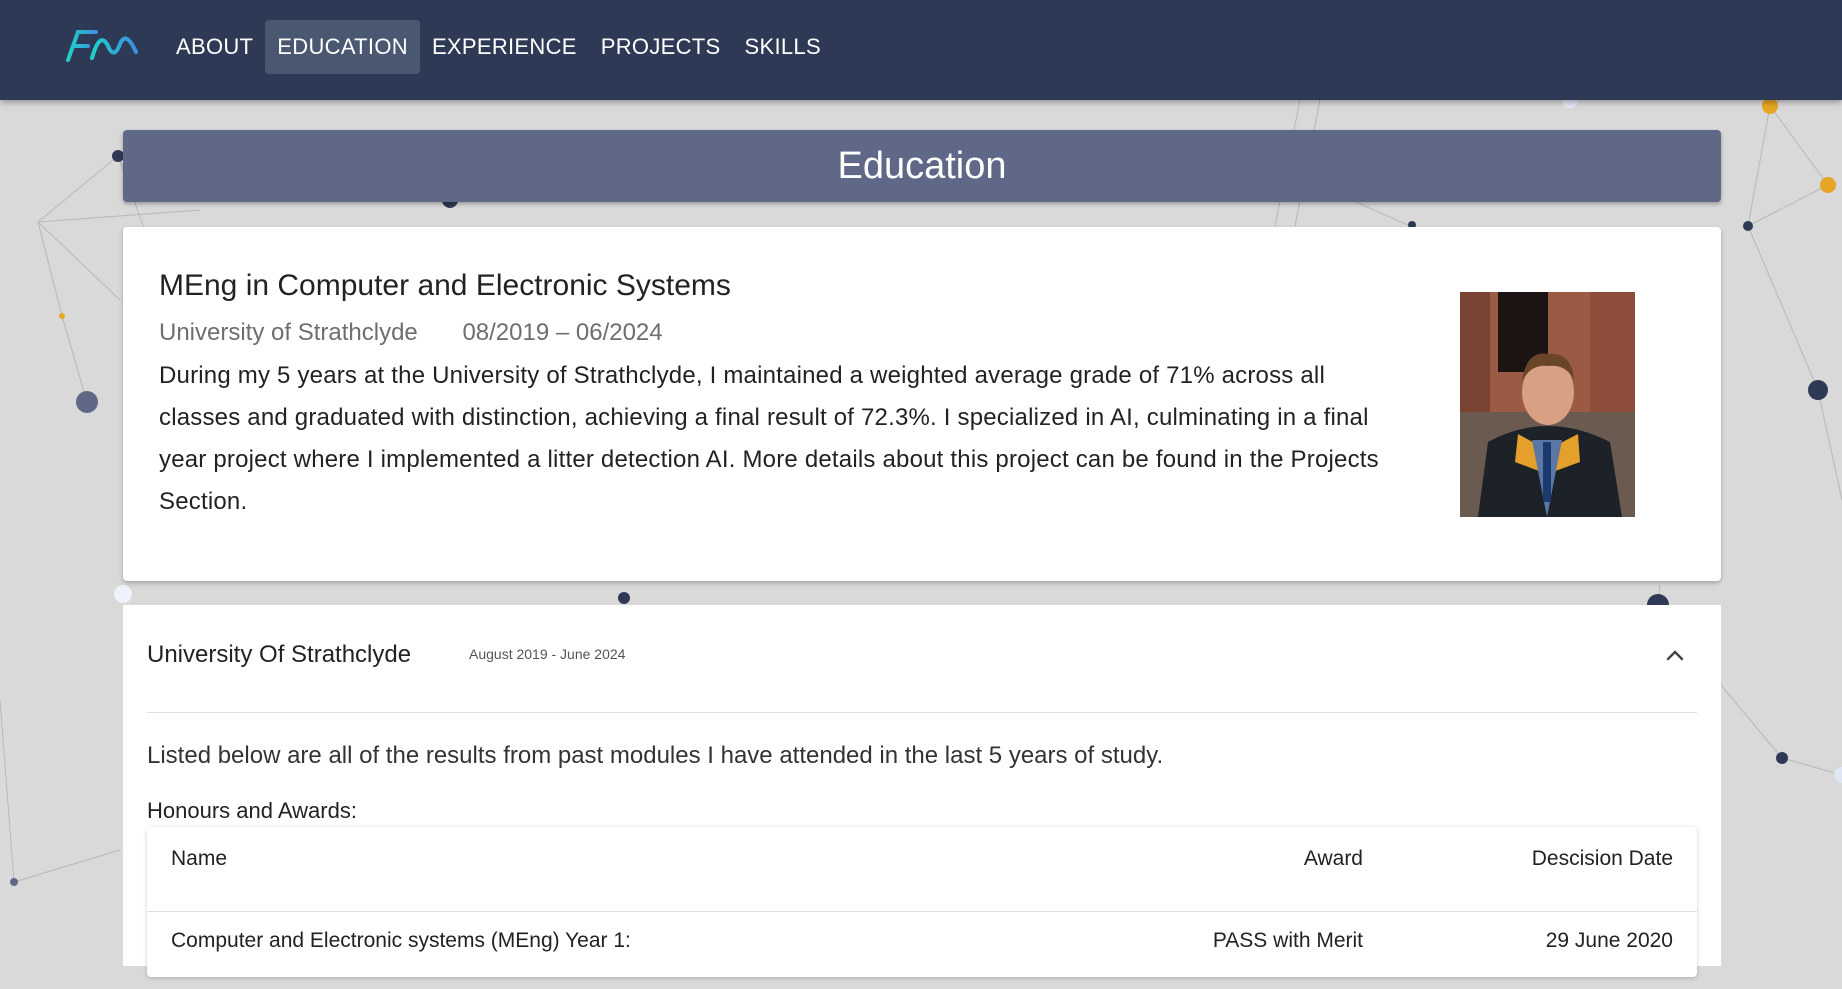  I want to click on header-award: Award, so click(1333, 859).